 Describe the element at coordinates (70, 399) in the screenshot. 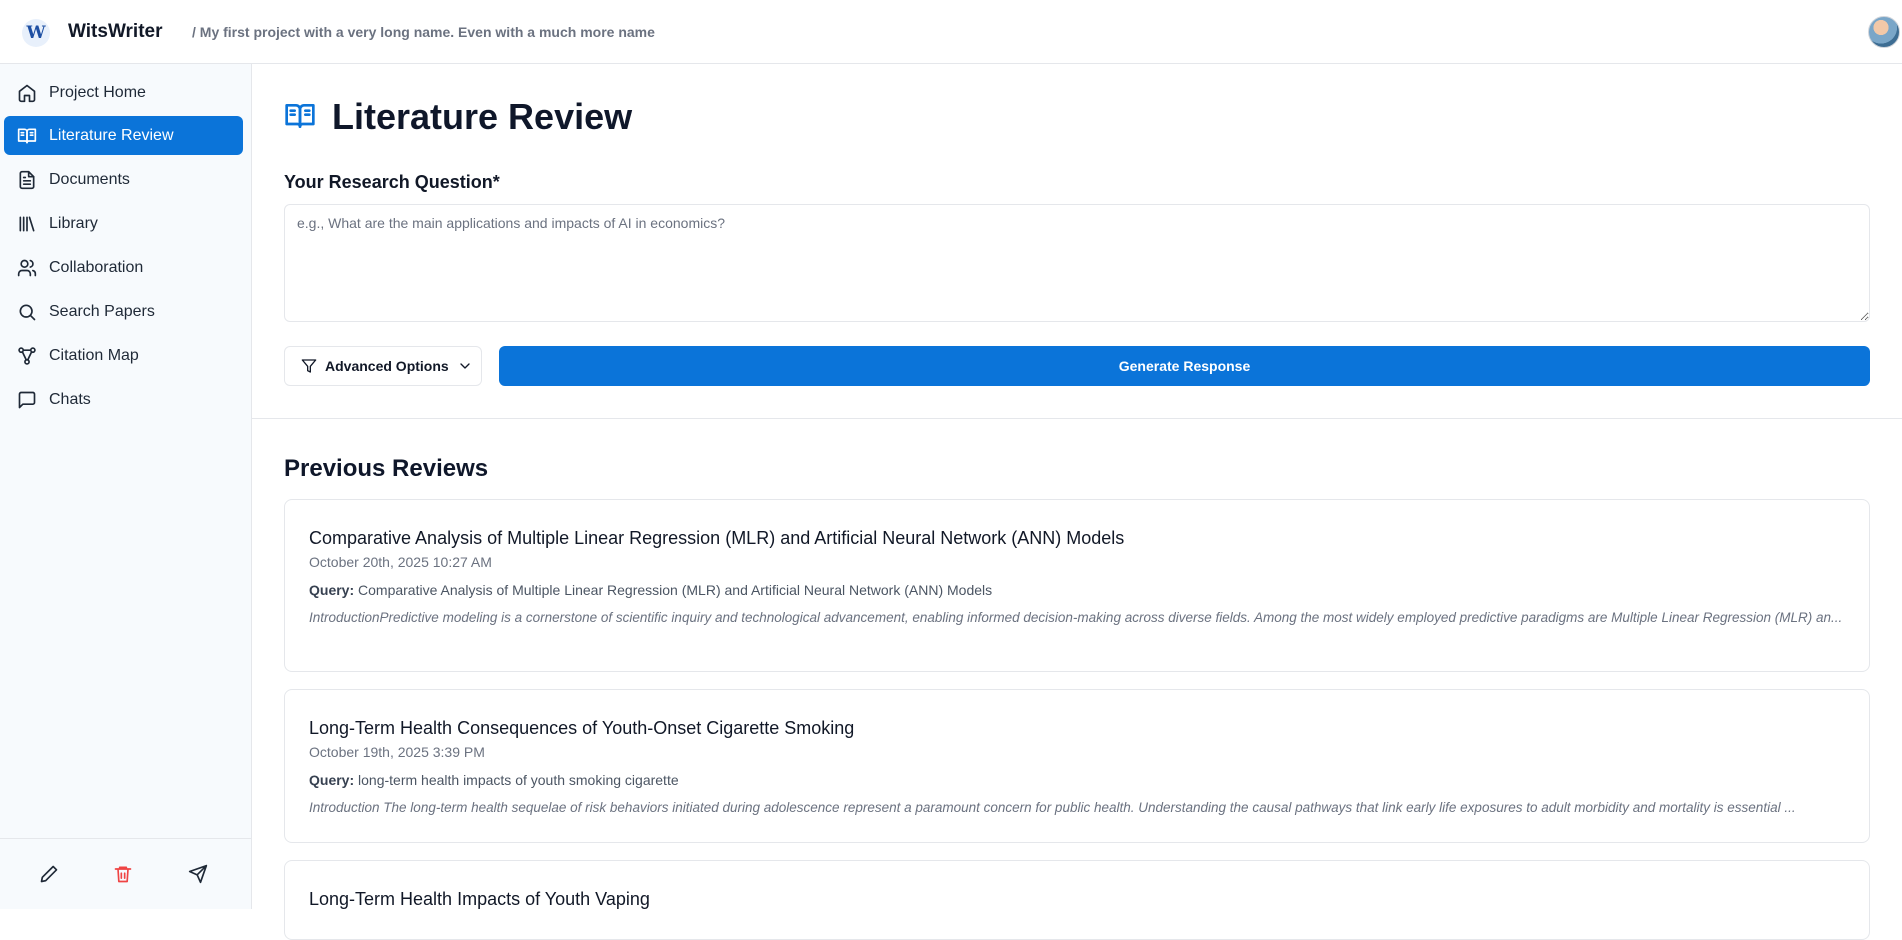

I see `sidebar-item-label: Chats` at that location.